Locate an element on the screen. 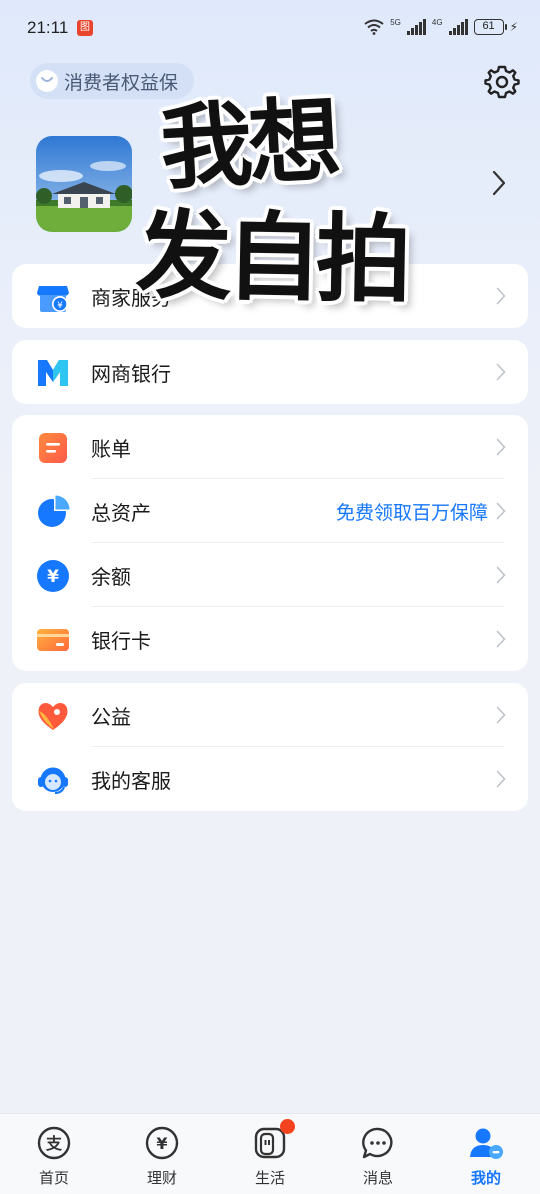 The height and width of the screenshot is (1194, 540). nav-life: 生活 is located at coordinates (270, 1154).